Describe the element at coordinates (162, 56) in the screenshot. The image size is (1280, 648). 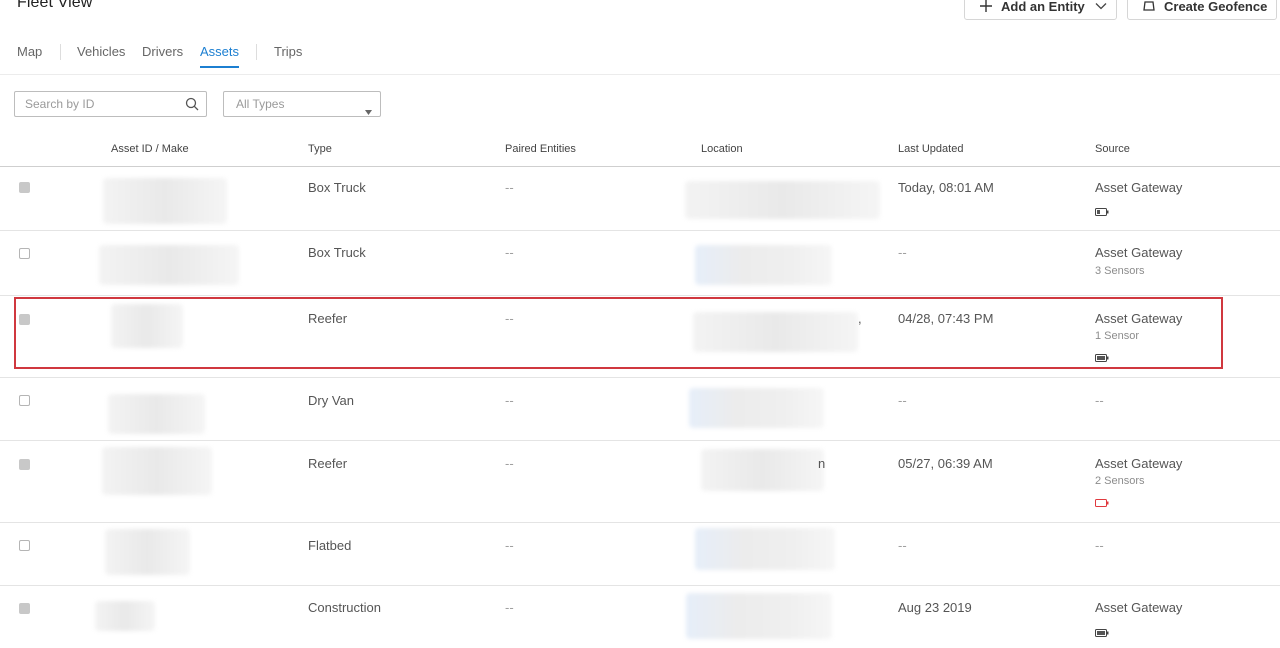
I see `tab-drivers: Drivers` at that location.